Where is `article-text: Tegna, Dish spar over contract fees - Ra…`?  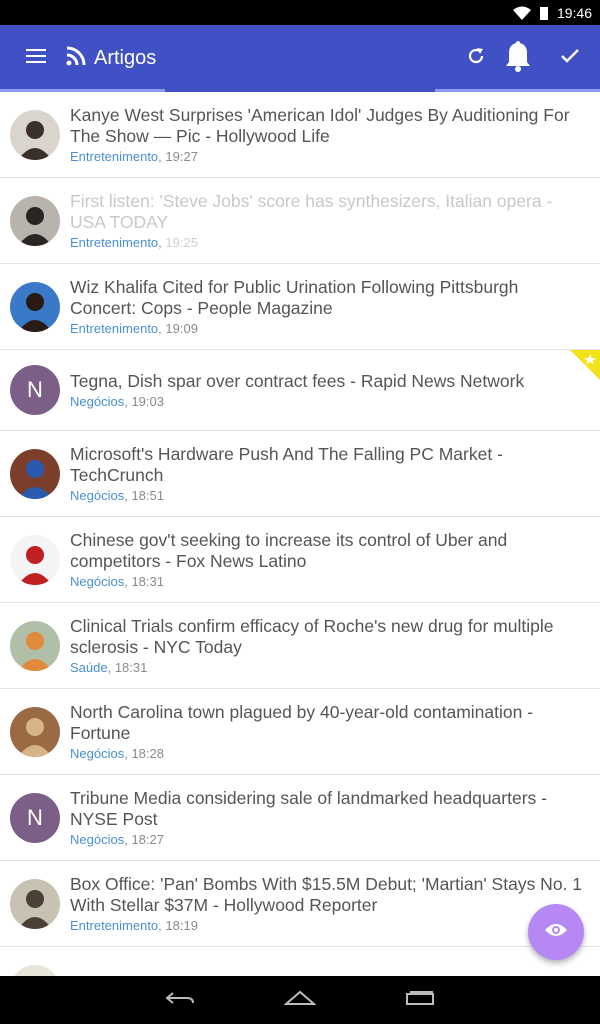 article-text: Tegna, Dish spar over contract fees - Ra… is located at coordinates (329, 390).